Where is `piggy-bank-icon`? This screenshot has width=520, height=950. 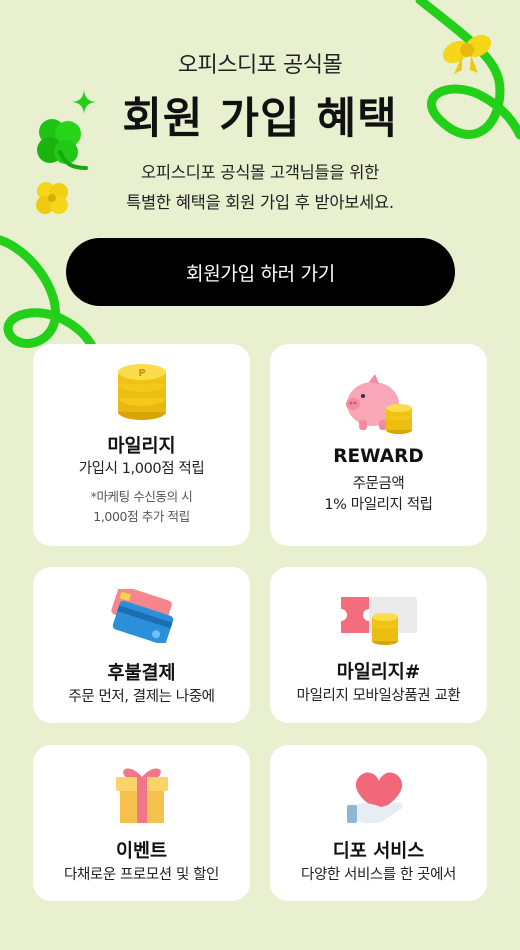 piggy-bank-icon is located at coordinates (378, 405).